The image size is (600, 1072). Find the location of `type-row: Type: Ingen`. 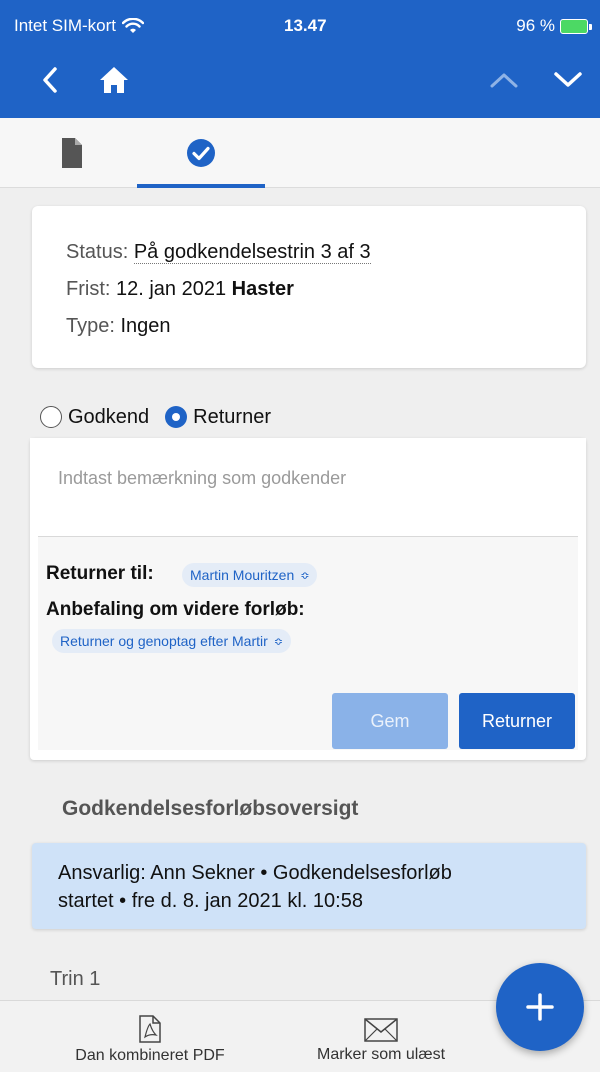

type-row: Type: Ingen is located at coordinates (326, 326).